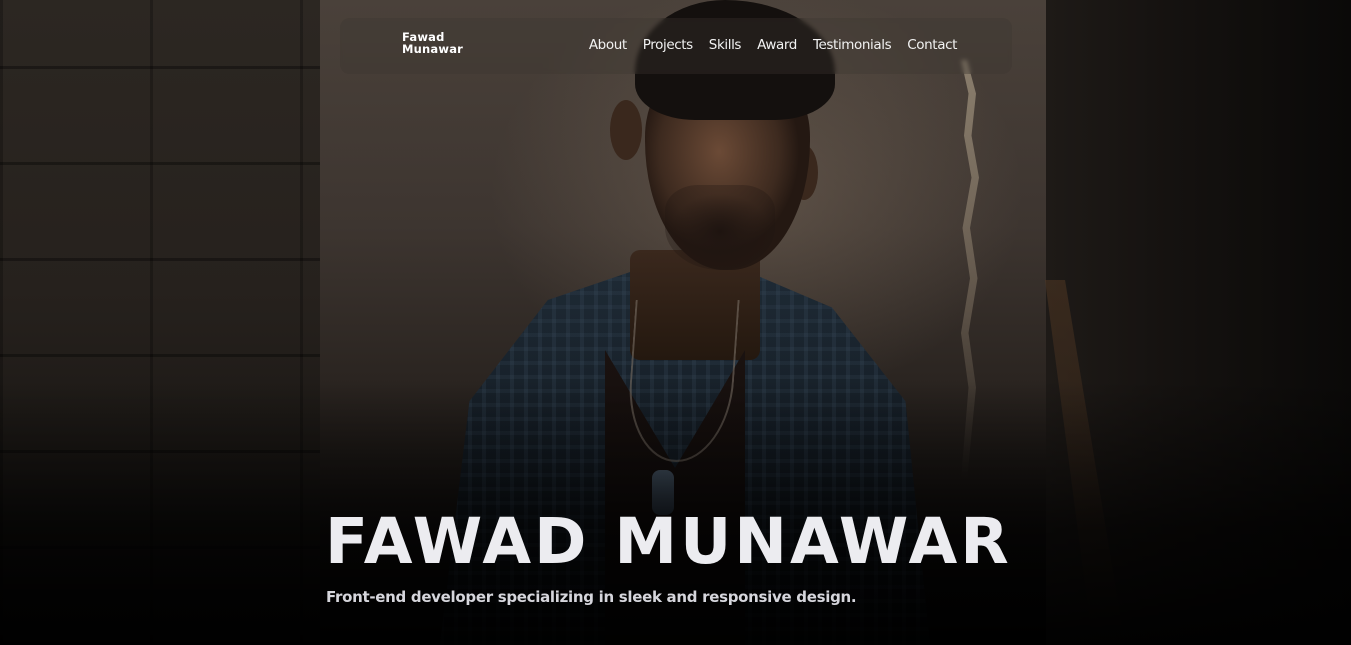  Describe the element at coordinates (626, 130) in the screenshot. I see `portrait-ear` at that location.